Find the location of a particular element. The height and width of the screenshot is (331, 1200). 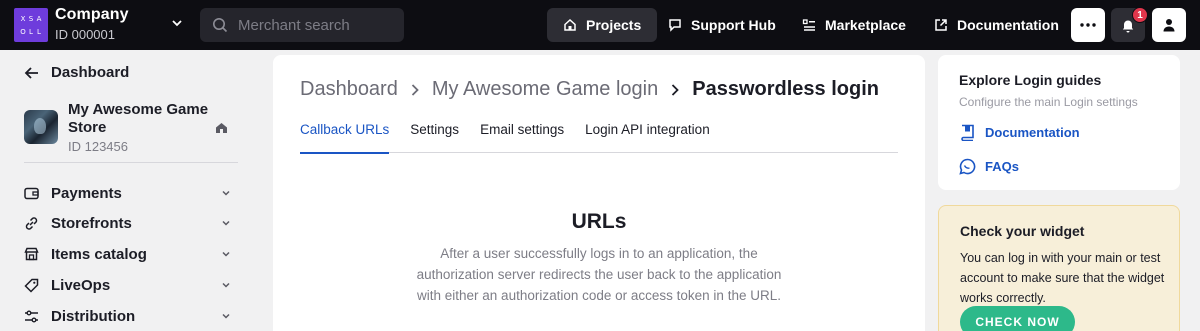

store-icon is located at coordinates (32, 254).